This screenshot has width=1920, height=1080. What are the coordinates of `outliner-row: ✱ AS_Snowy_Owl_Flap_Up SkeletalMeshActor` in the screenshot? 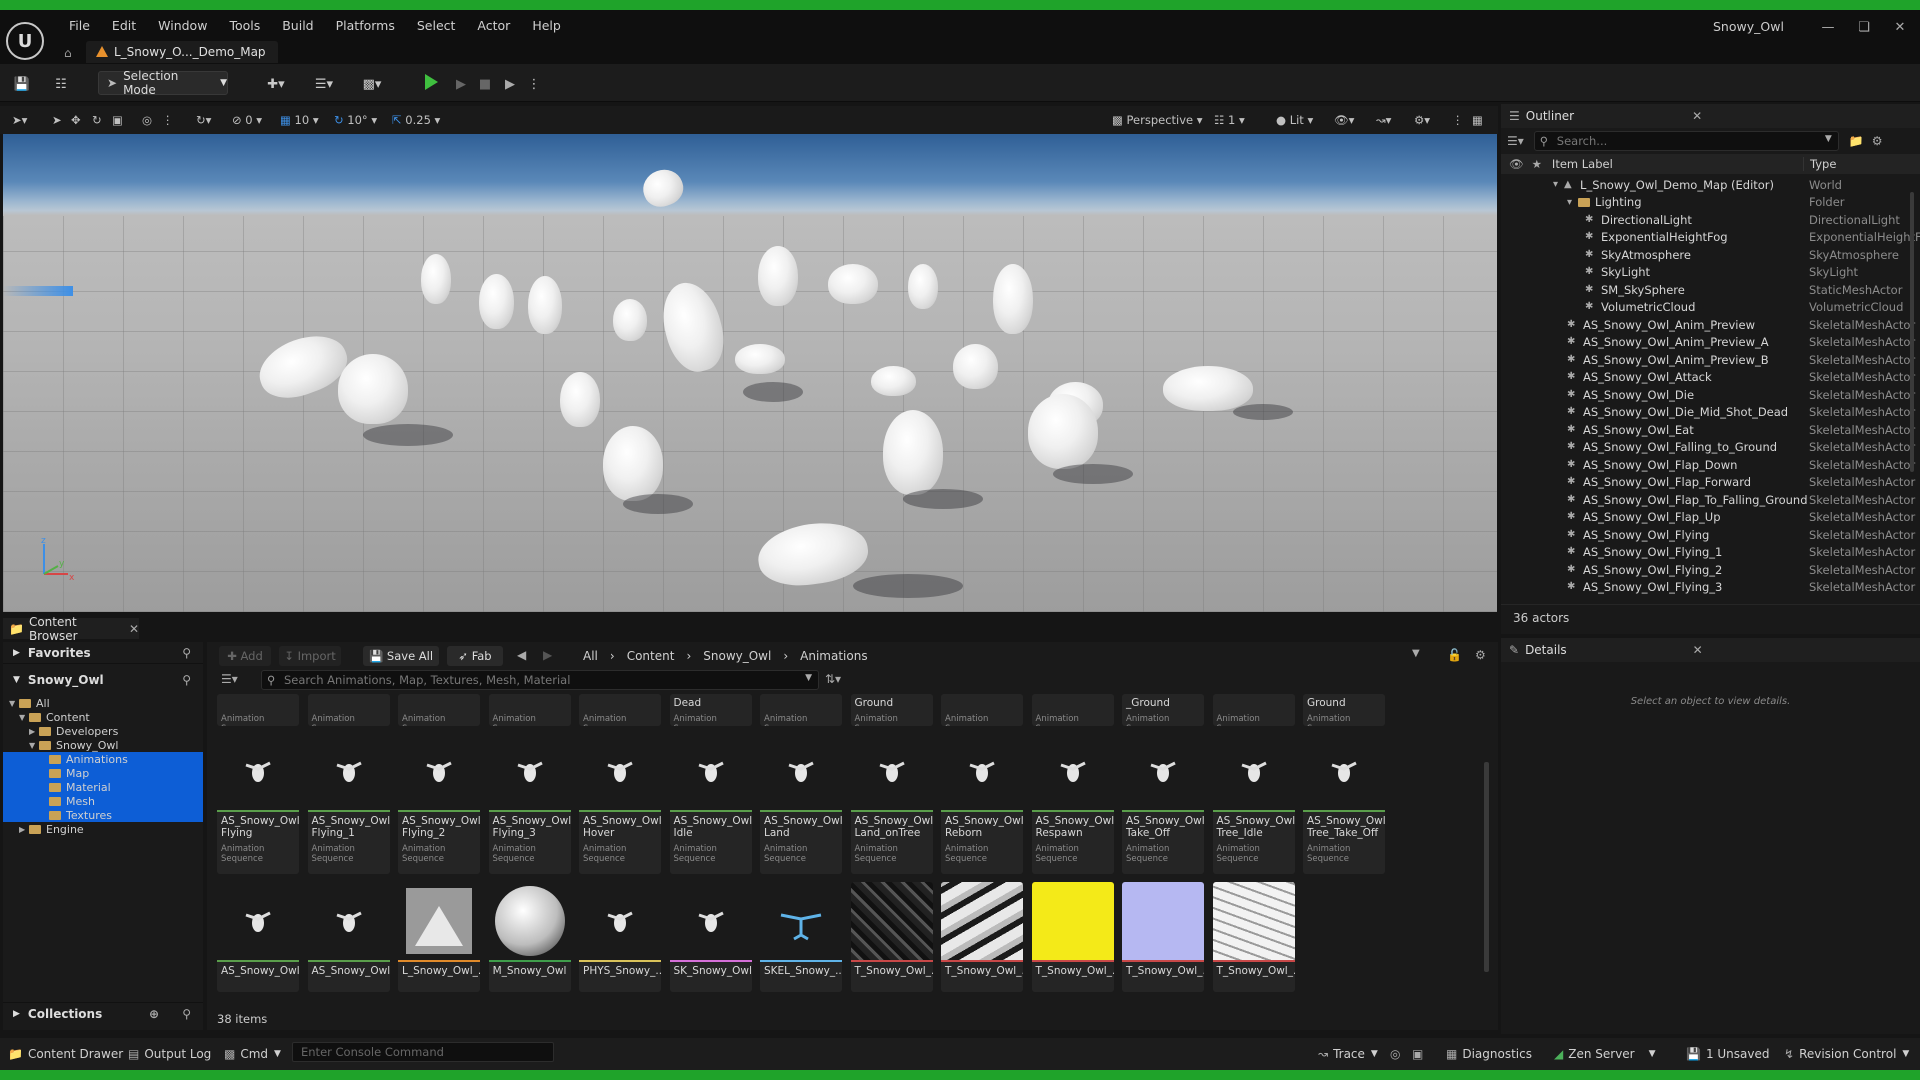 It's located at (1710, 518).